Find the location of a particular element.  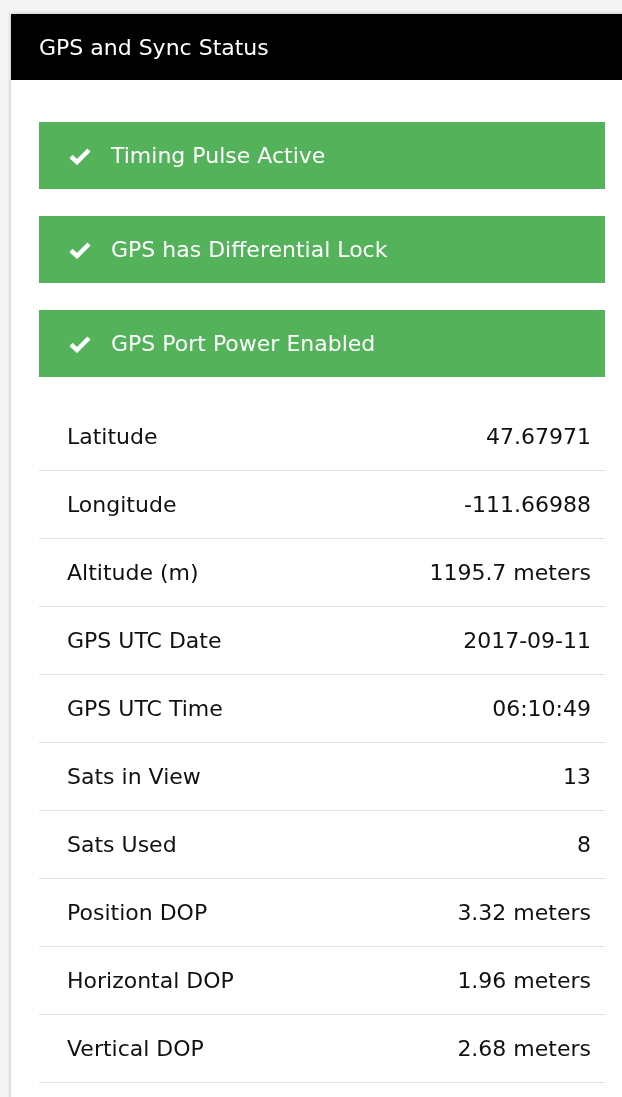

row-label: Longitude is located at coordinates (122, 504).